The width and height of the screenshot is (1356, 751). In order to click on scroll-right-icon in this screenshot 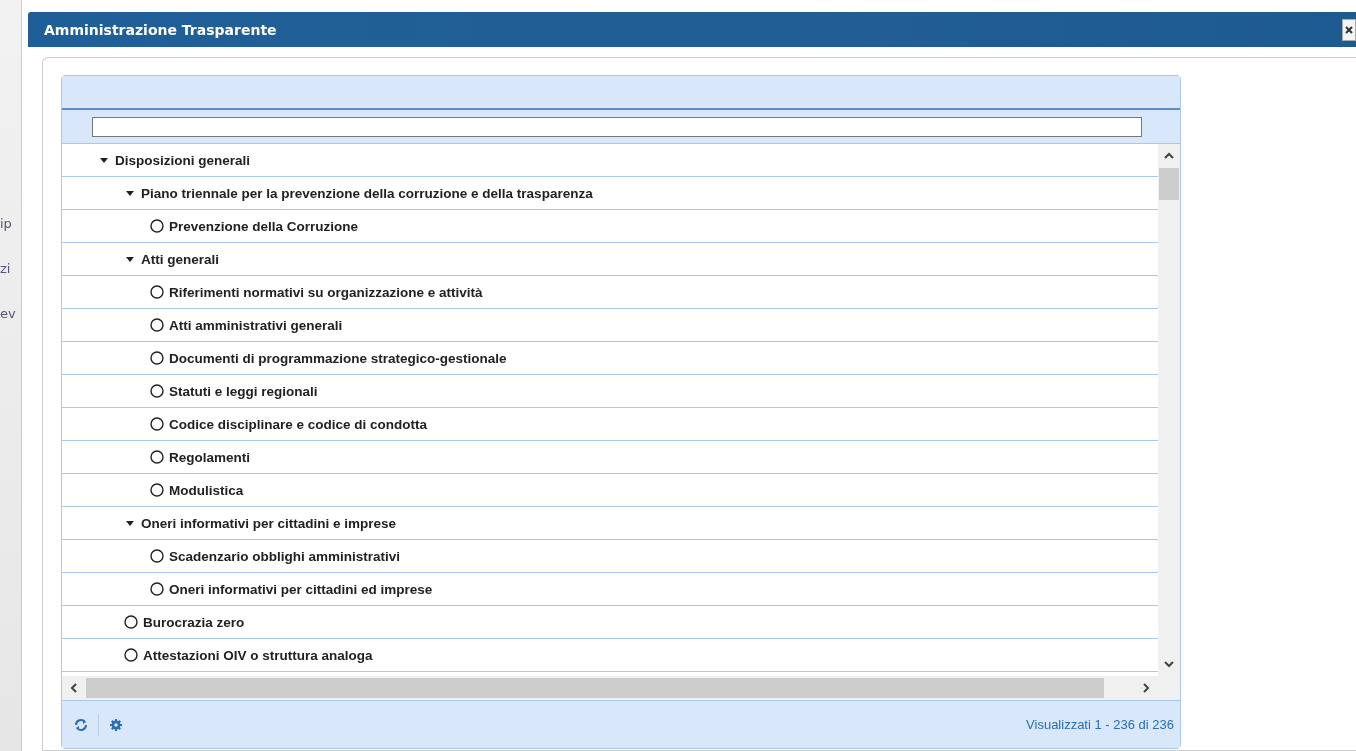, I will do `click(1146, 688)`.